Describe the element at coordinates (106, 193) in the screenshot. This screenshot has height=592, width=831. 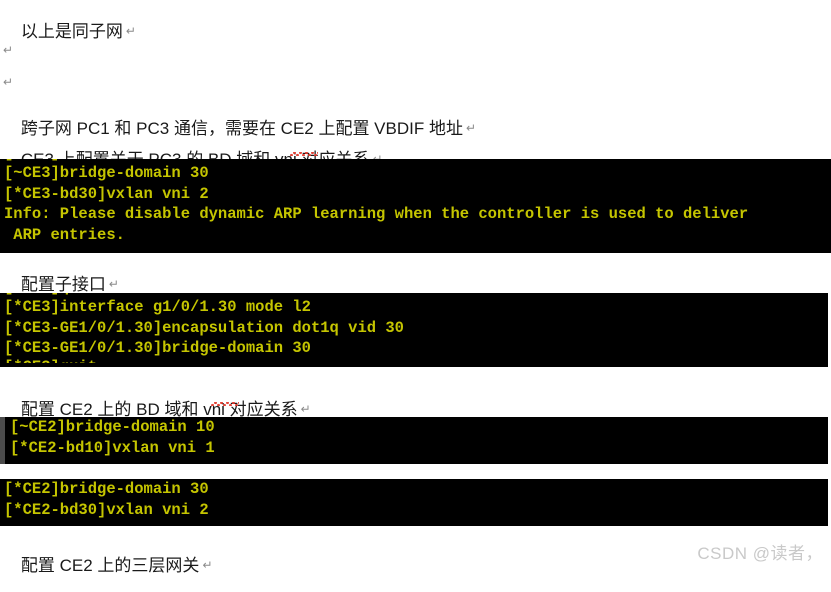
I see `terminal-line: [*CE3-bd30]vxlan vni 2` at that location.